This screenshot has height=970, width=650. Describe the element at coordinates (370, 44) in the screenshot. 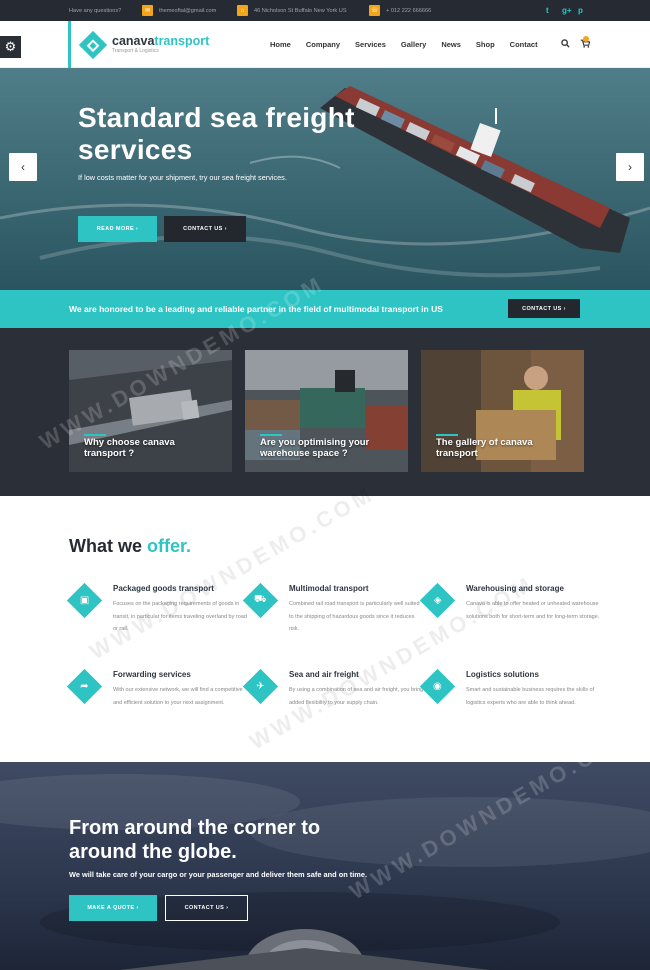

I see `nav-services: Services` at that location.